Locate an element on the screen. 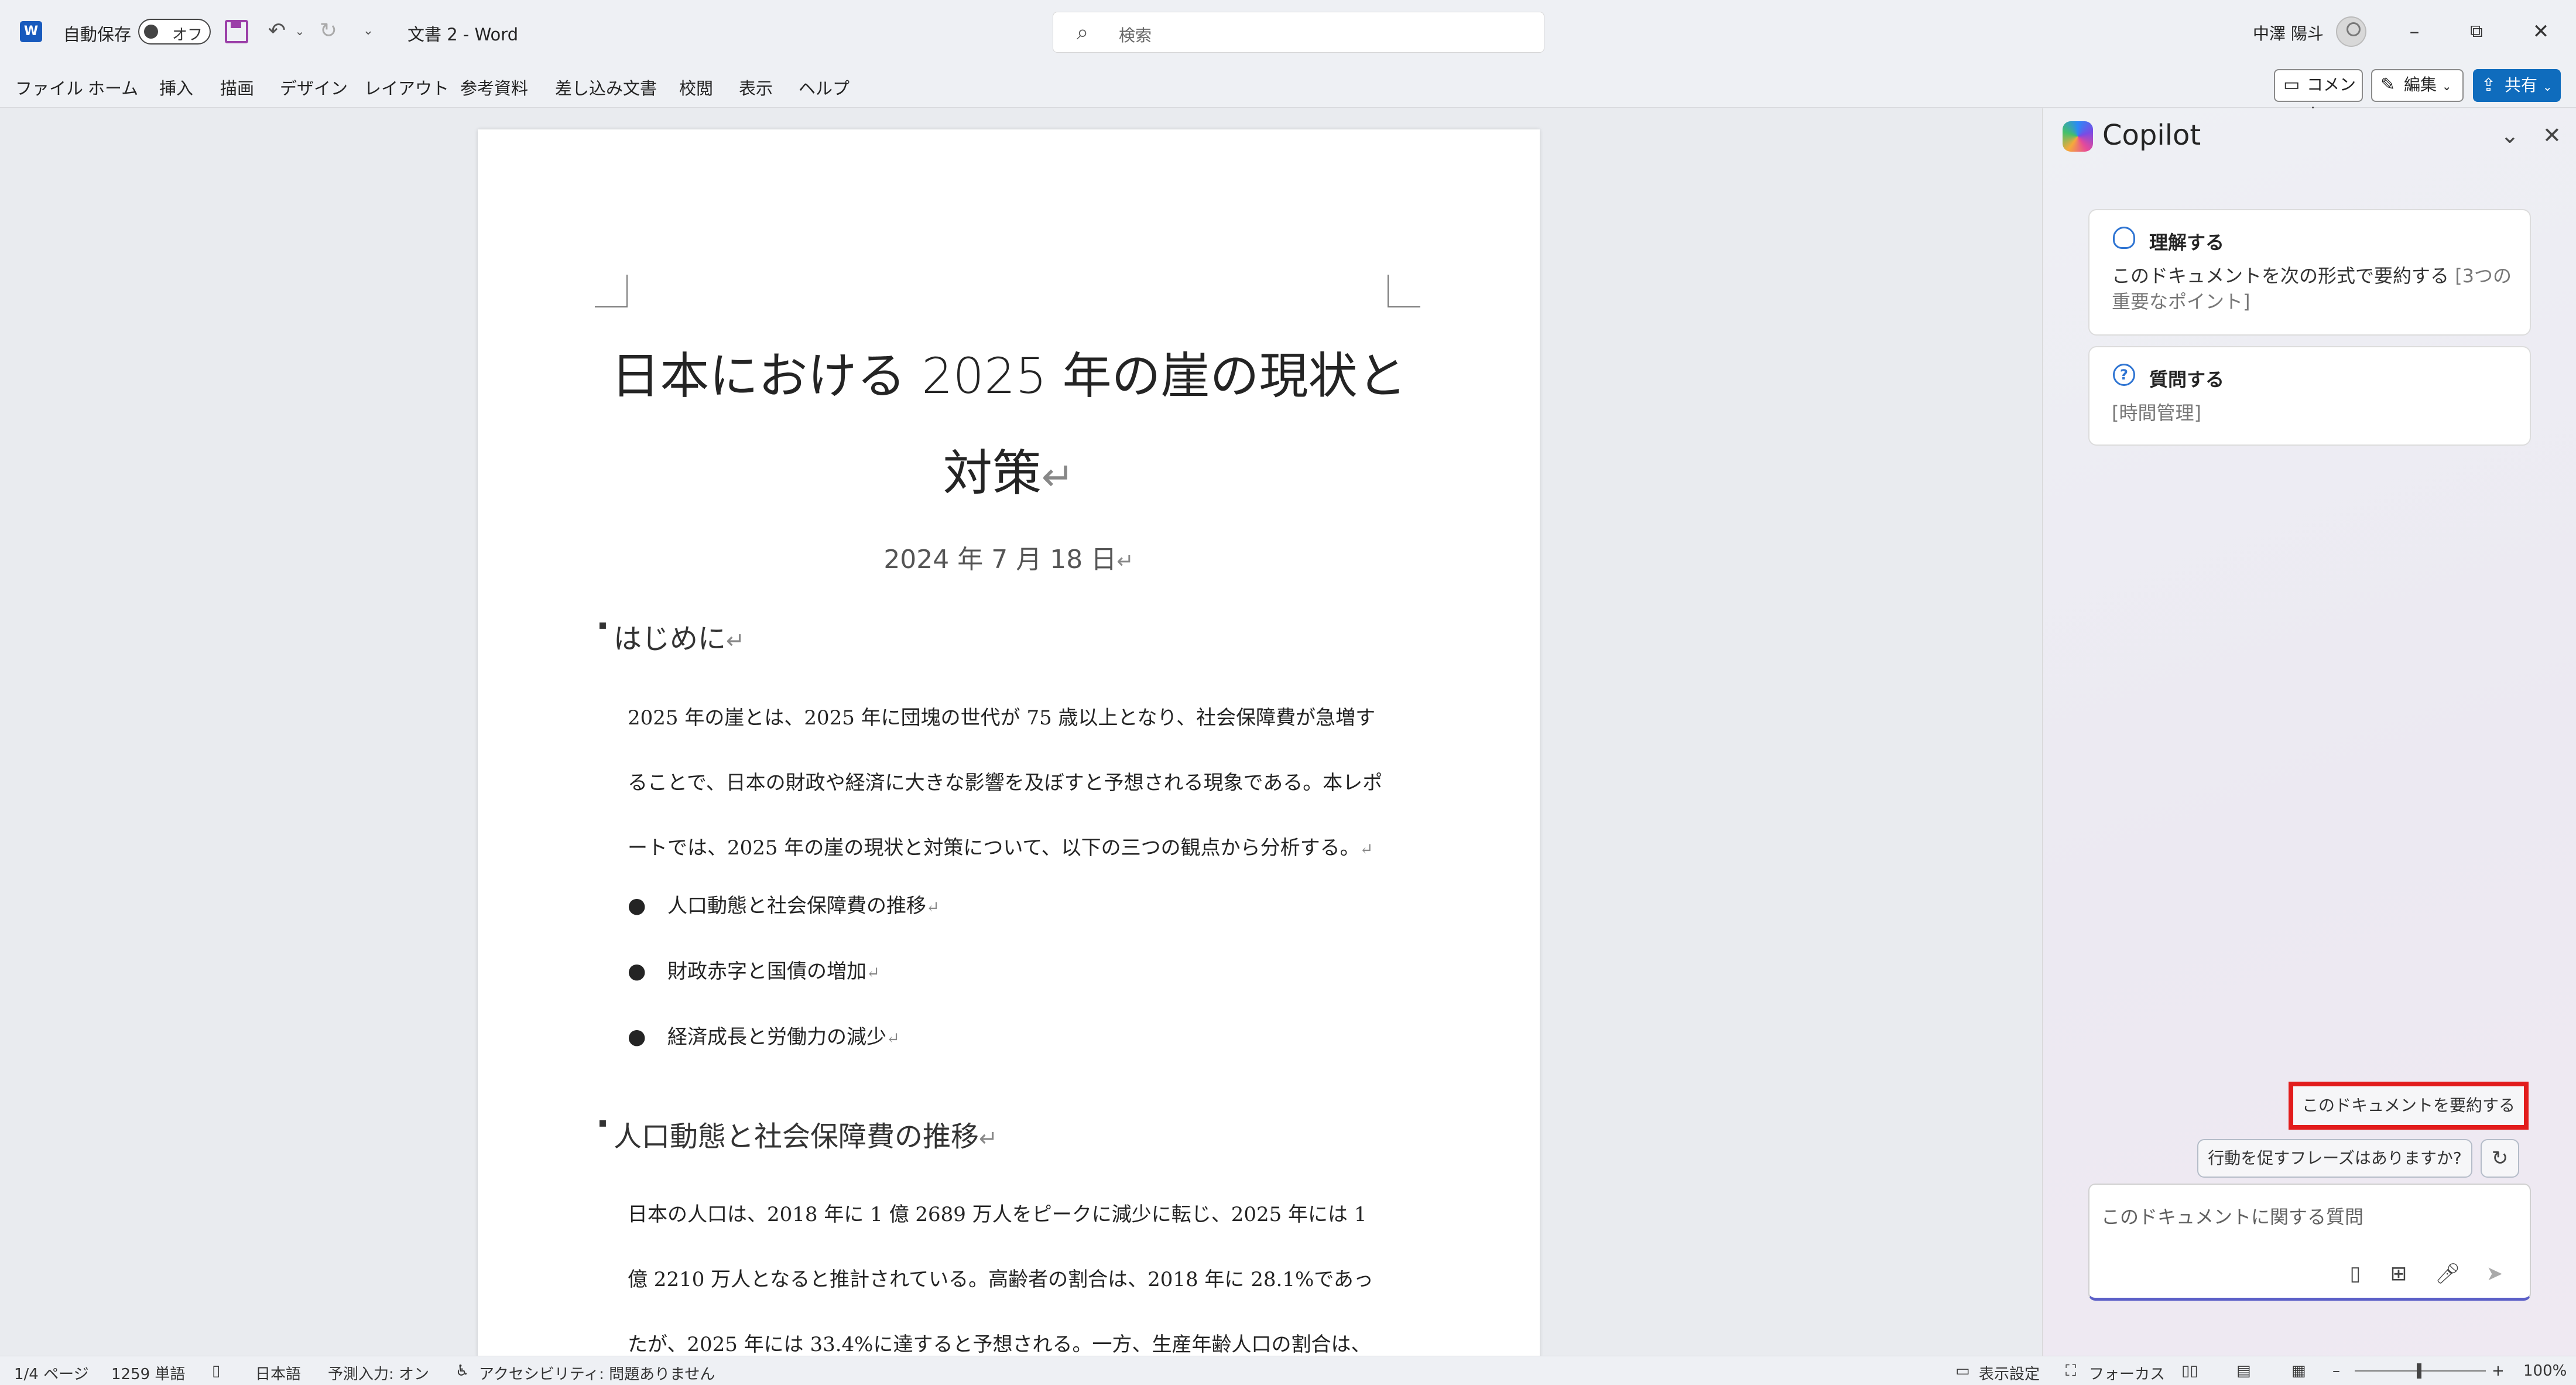 Image resolution: width=2576 pixels, height=1385 pixels. tab-mailings: 差し込み文書 is located at coordinates (606, 87).